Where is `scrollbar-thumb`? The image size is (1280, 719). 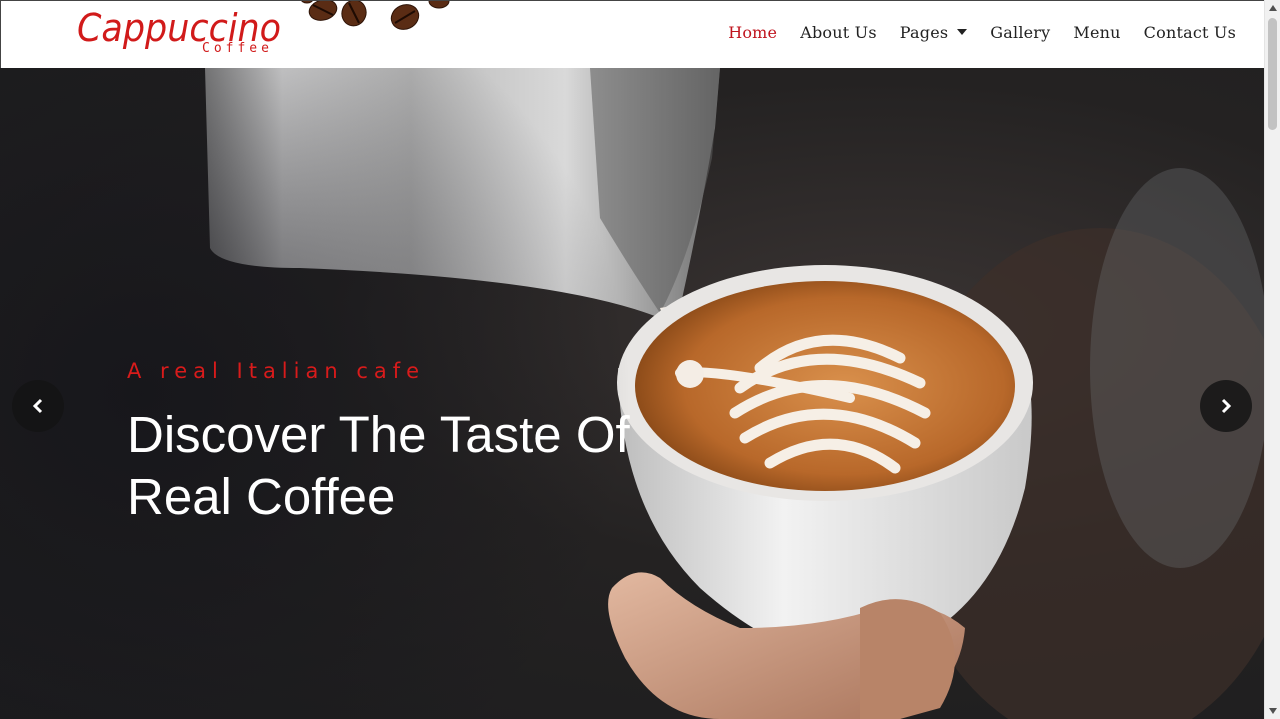
scrollbar-thumb is located at coordinates (1272, 74).